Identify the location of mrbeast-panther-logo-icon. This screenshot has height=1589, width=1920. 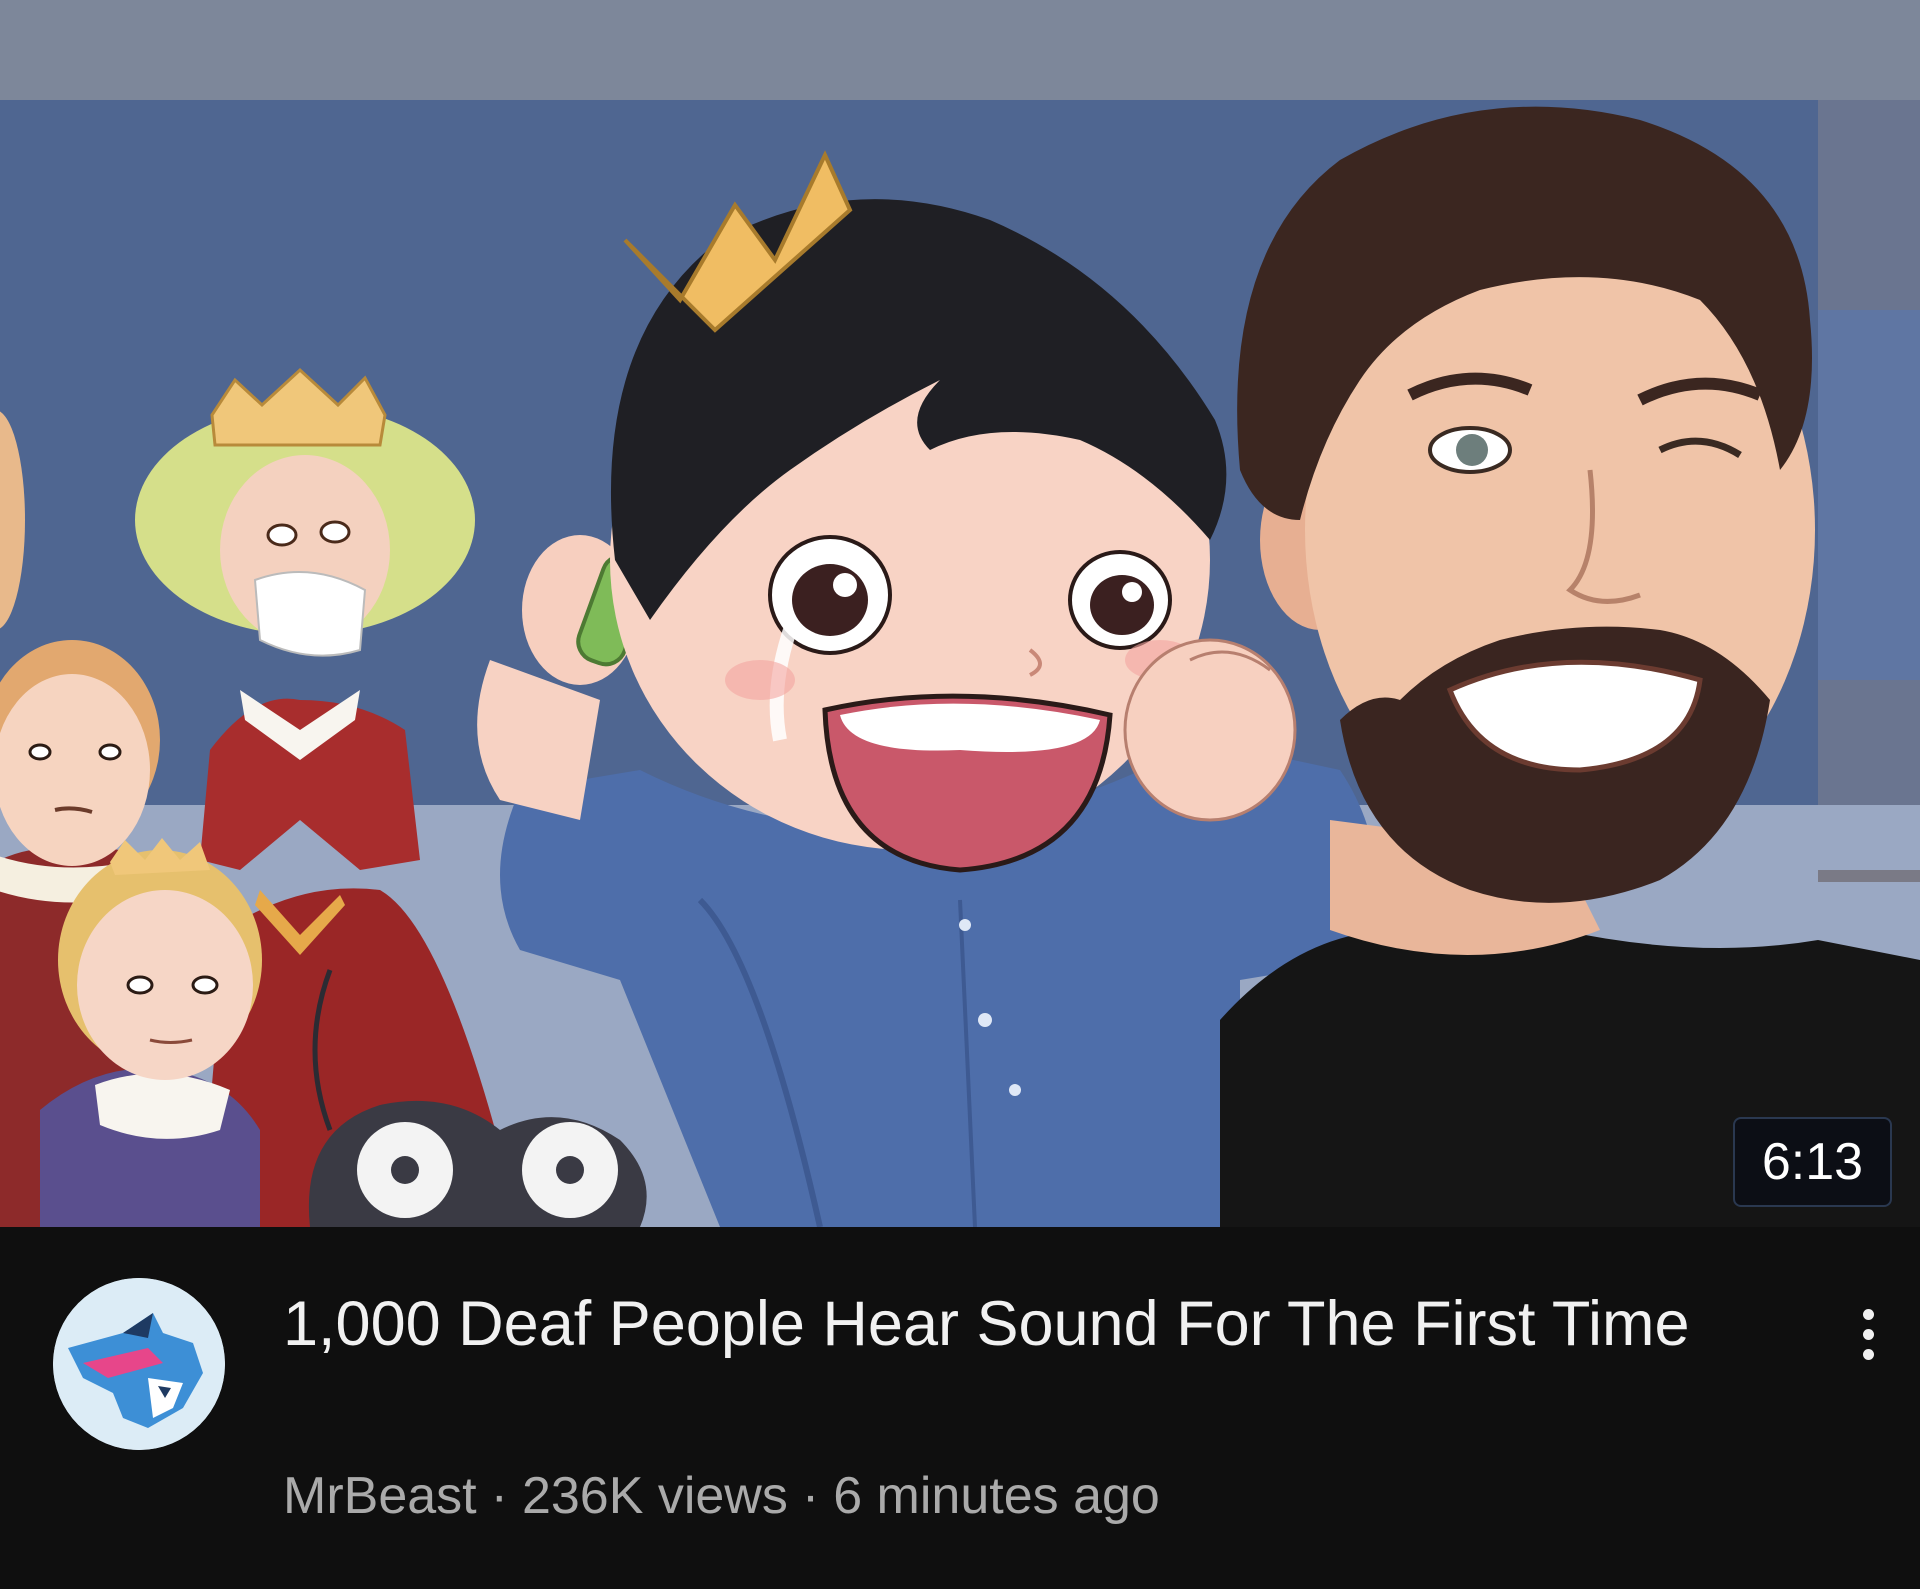
(139, 1364).